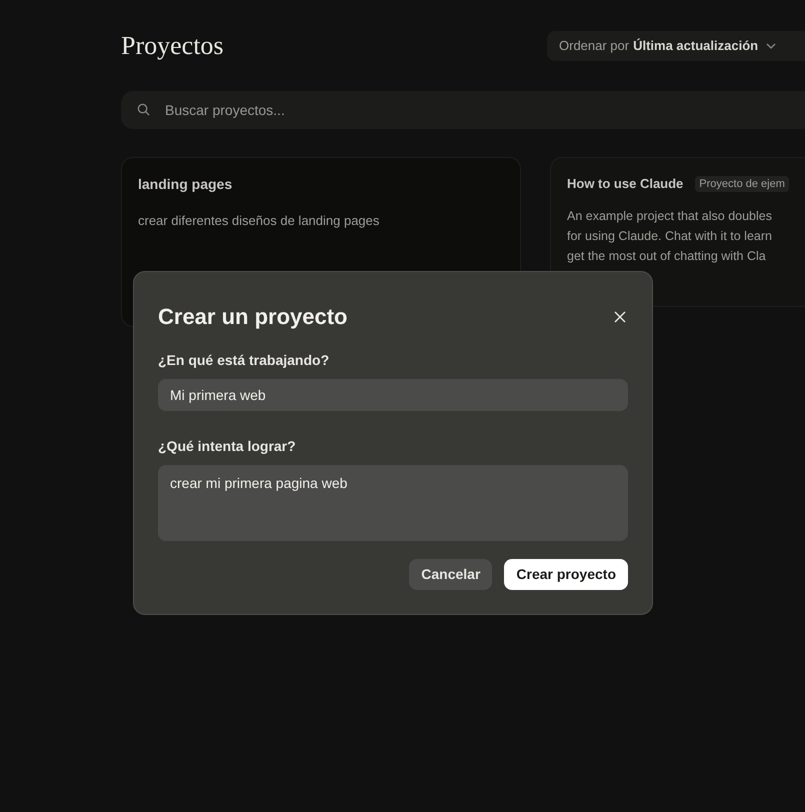 This screenshot has height=812, width=805. I want to click on project-description-line: An example project that also doubles, so click(669, 216).